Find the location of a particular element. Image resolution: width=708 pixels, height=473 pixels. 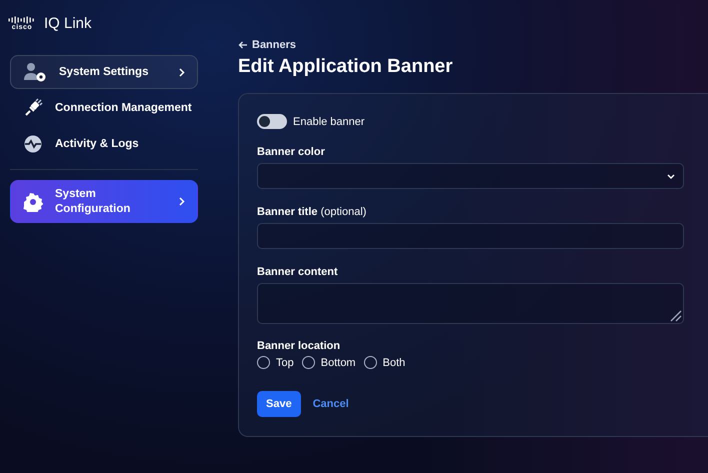

input-field is located at coordinates (470, 236).